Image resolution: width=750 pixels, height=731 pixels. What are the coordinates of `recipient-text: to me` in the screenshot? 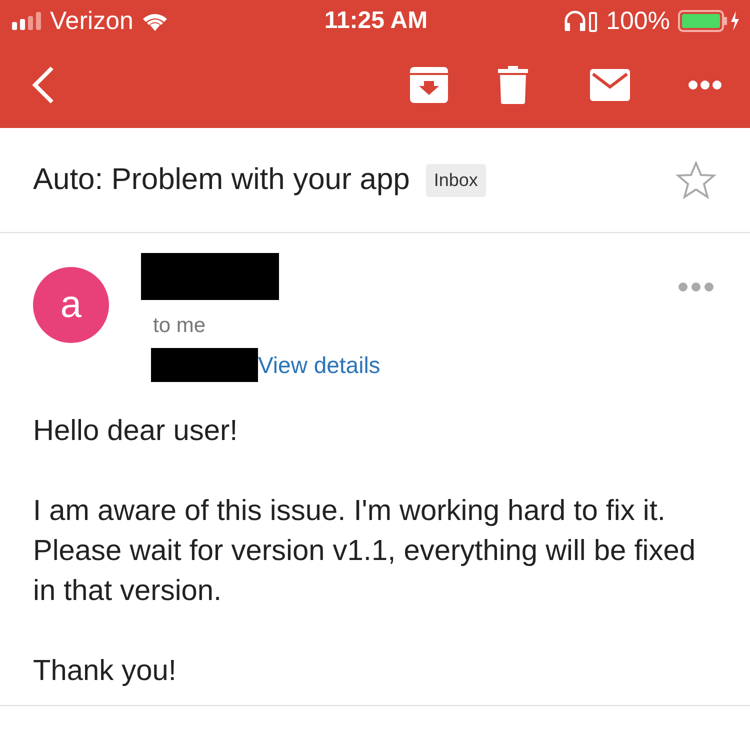 It's located at (180, 326).